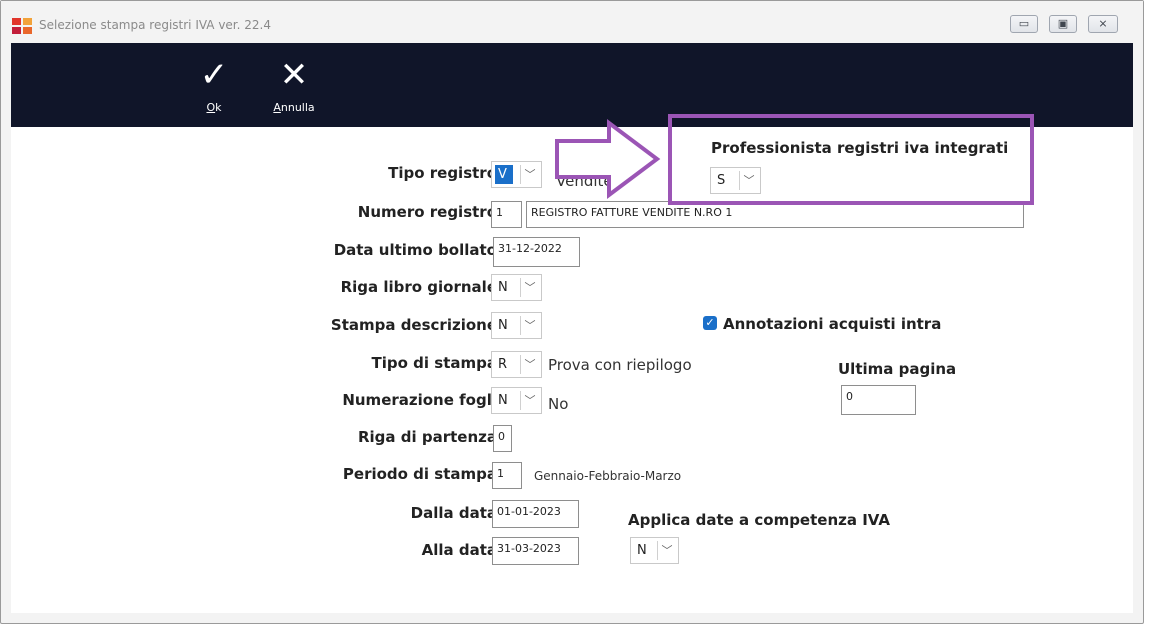 This screenshot has width=1151, height=628. What do you see at coordinates (427, 437) in the screenshot?
I see `riga-partenza-label: Riga di partenza` at bounding box center [427, 437].